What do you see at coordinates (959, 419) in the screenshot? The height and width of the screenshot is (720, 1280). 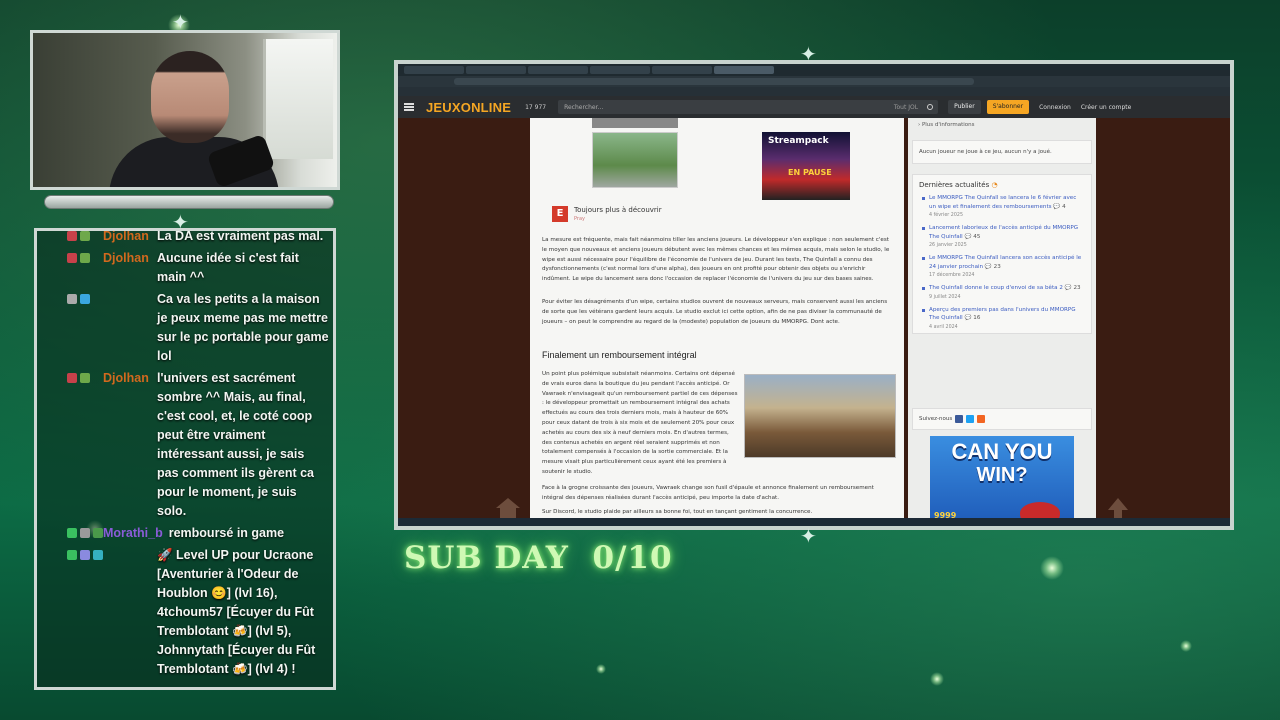 I see `facebook-icon` at bounding box center [959, 419].